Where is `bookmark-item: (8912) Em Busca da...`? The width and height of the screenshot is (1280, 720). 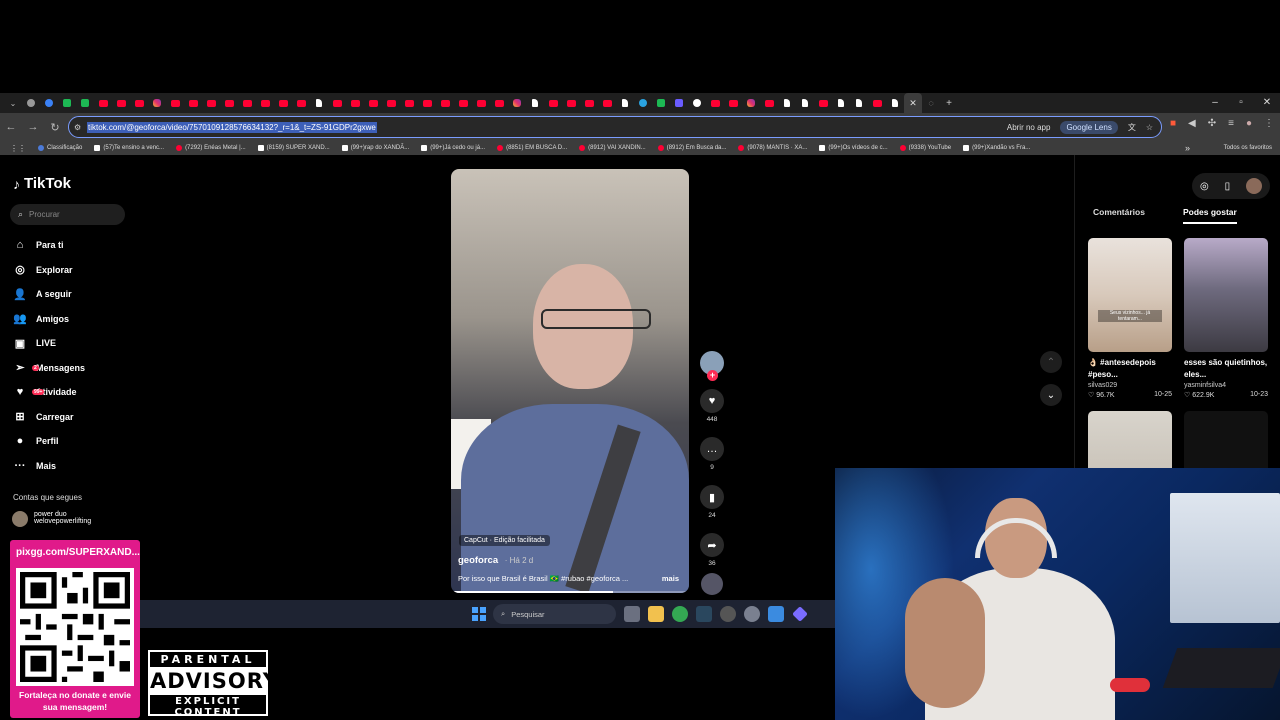 bookmark-item: (8912) Em Busca da... is located at coordinates (691, 148).